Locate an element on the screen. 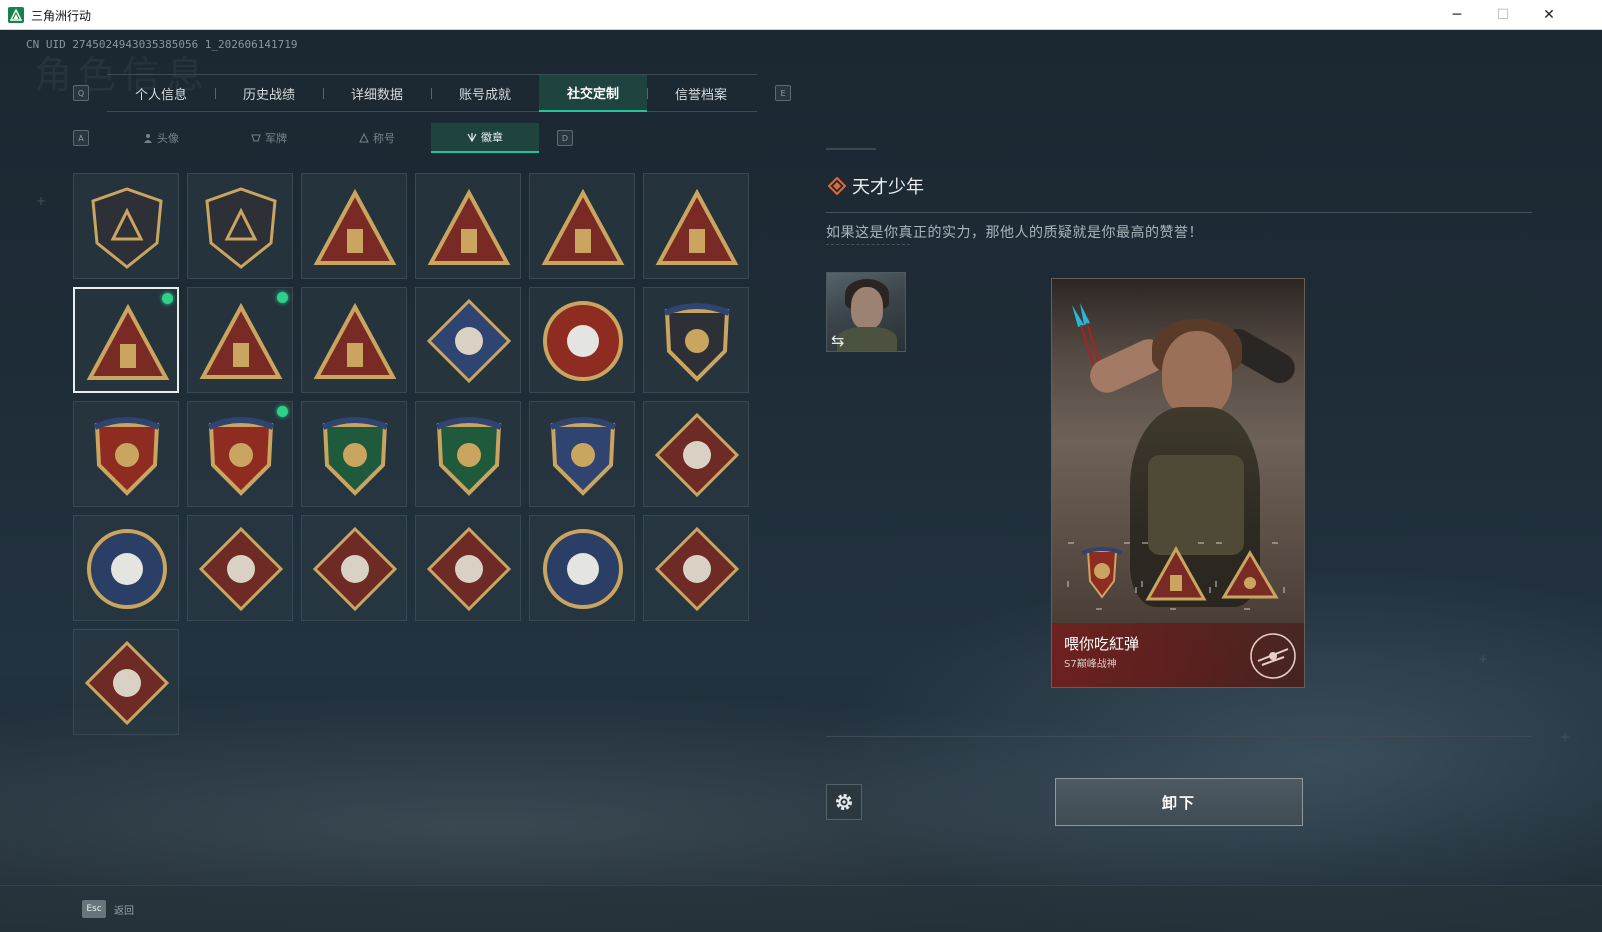 The width and height of the screenshot is (1602, 932). app-logo-icon is located at coordinates (16, 15).